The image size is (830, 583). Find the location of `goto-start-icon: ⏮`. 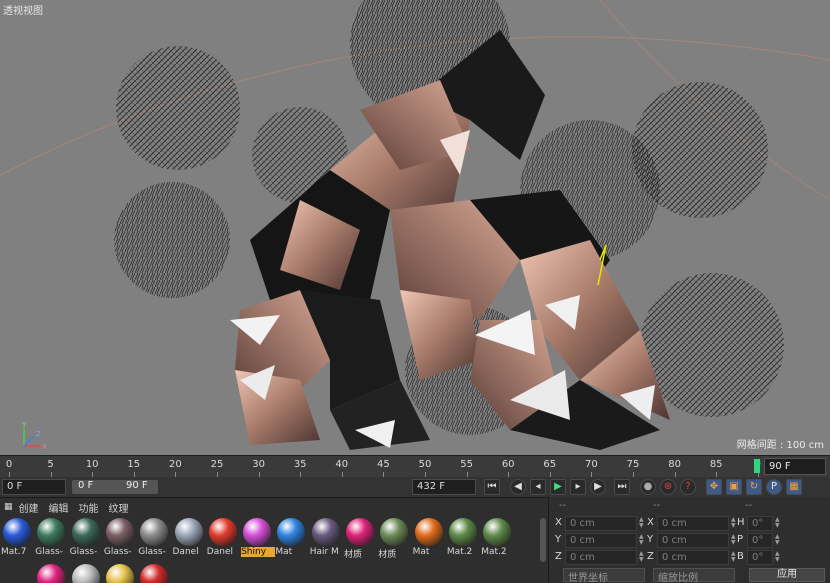

goto-start-icon: ⏮ is located at coordinates (492, 486).